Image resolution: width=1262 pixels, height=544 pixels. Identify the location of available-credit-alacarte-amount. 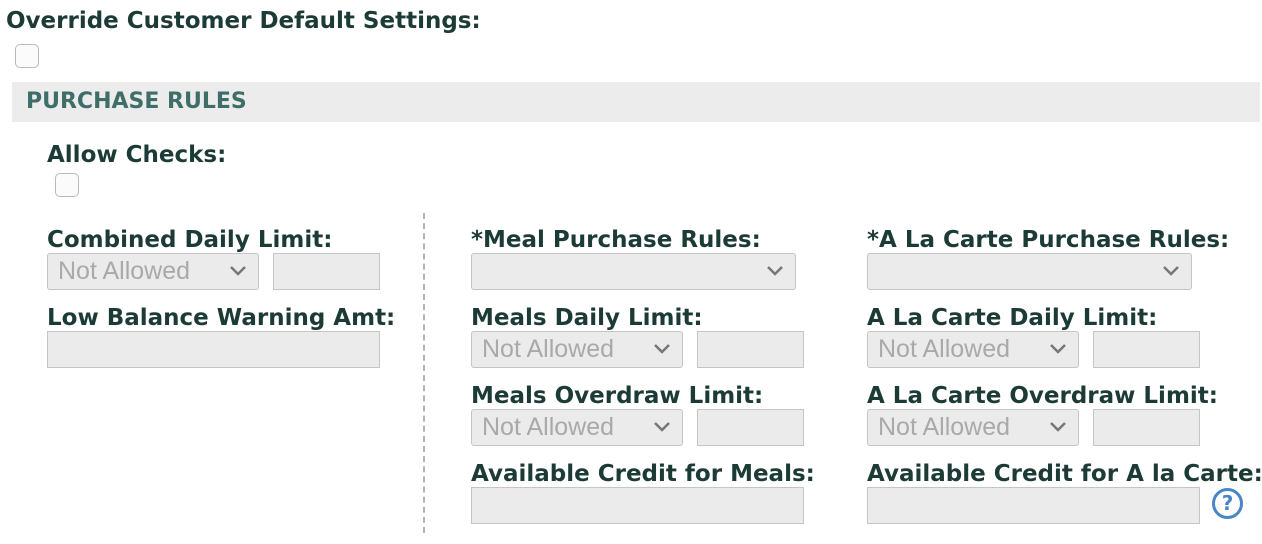
(1033, 505).